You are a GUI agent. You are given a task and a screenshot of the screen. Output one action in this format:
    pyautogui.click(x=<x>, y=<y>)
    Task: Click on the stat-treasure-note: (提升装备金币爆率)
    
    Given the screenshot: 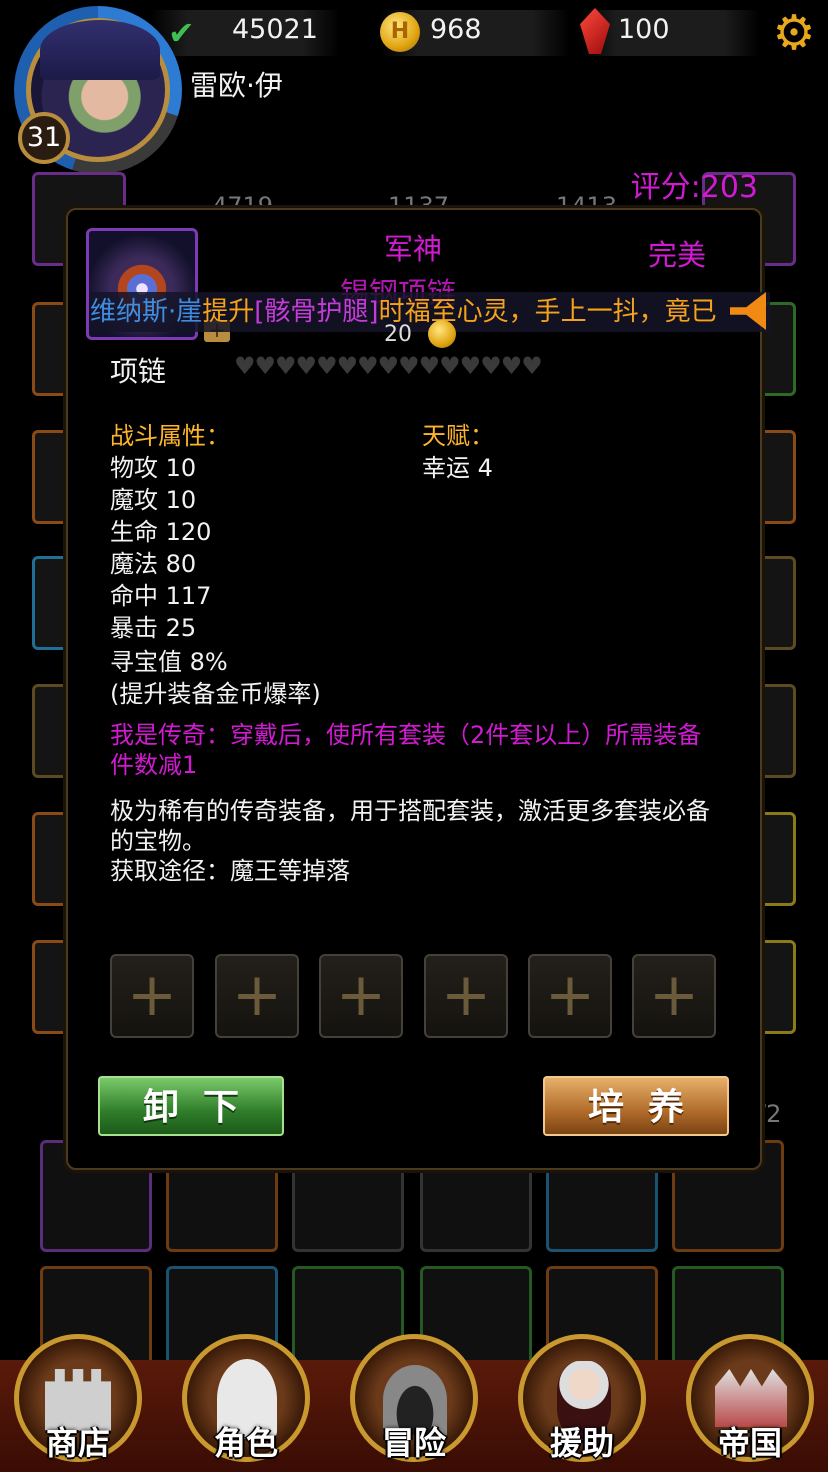 What is the action you would take?
    pyautogui.click(x=215, y=694)
    